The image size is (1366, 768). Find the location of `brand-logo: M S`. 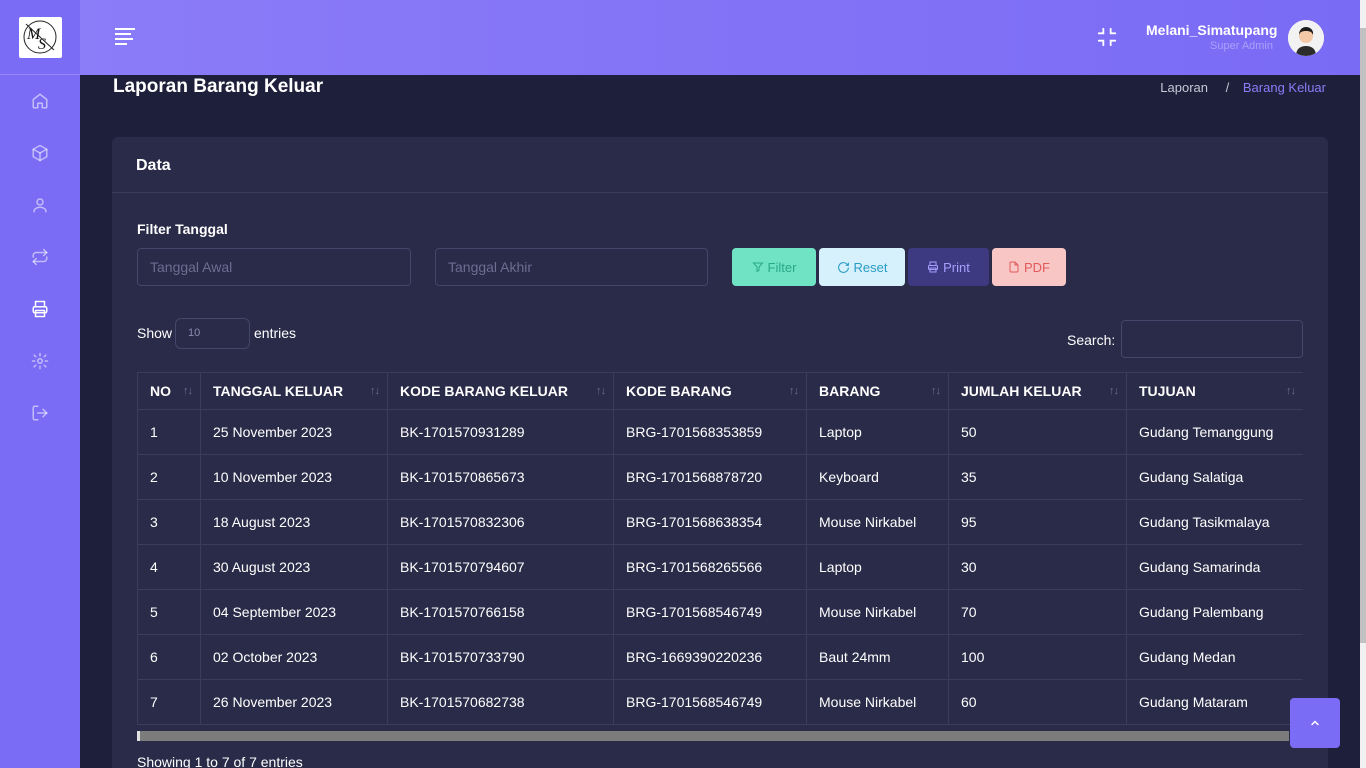

brand-logo: M S is located at coordinates (40, 37).